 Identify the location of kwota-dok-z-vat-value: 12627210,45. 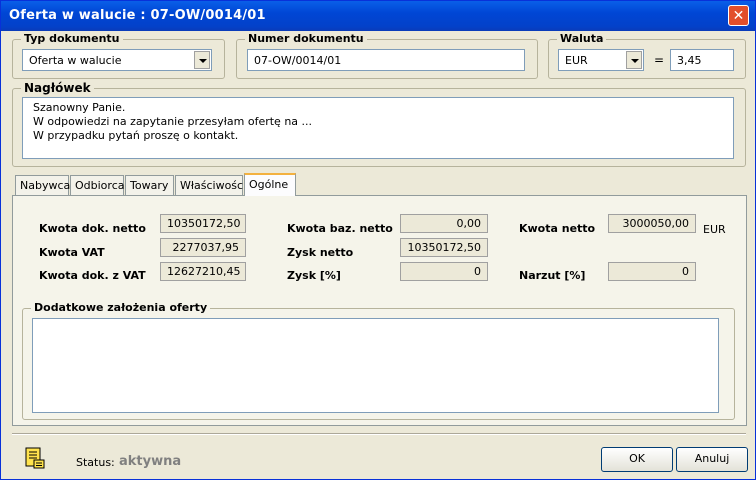
(203, 271).